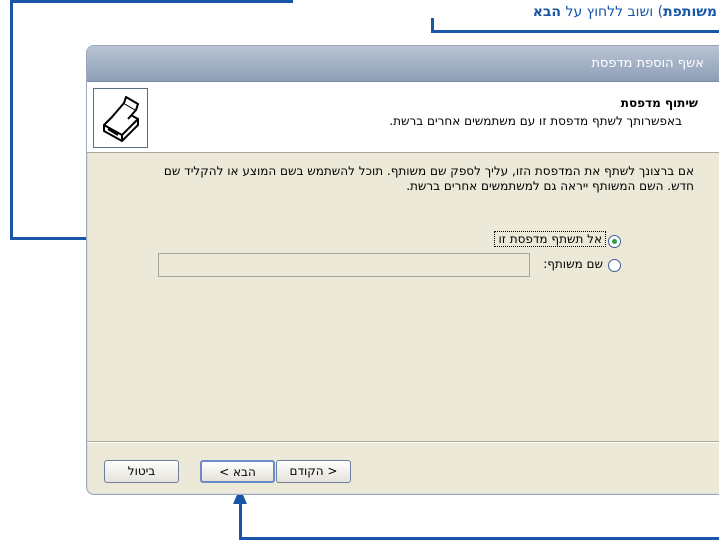 The image size is (719, 545). Describe the element at coordinates (573, 264) in the screenshot. I see `radio-share-name-label: שם משותף:` at that location.